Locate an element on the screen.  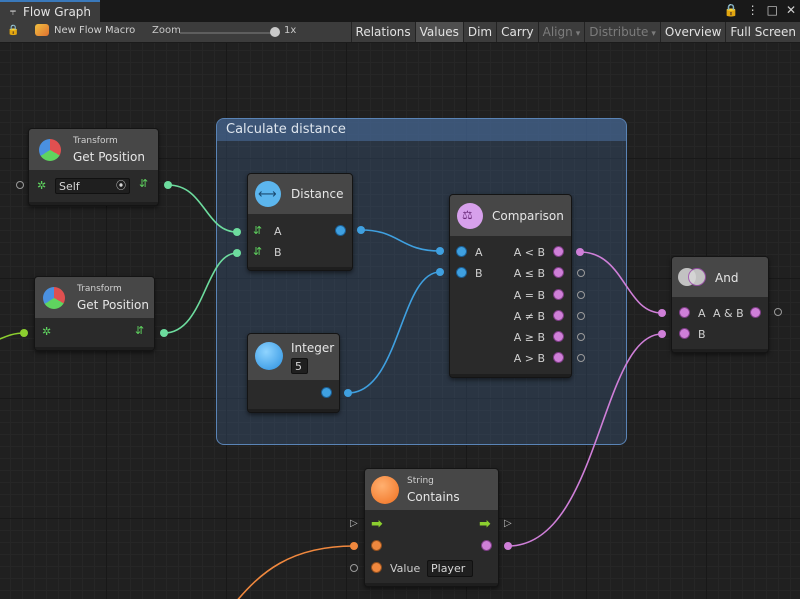
comparison-input-b is located at coordinates (461, 272).